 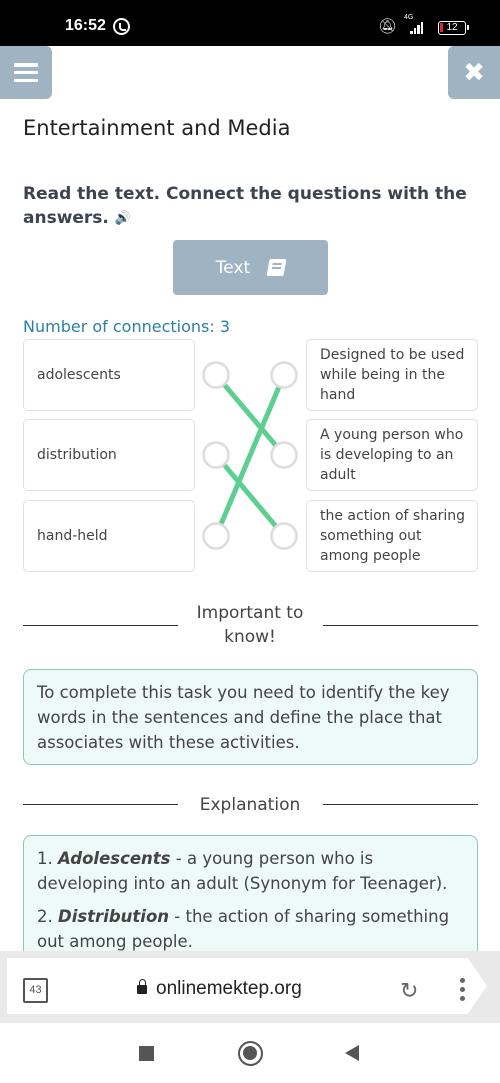 What do you see at coordinates (79, 375) in the screenshot?
I see `left-card-label: adolescents` at bounding box center [79, 375].